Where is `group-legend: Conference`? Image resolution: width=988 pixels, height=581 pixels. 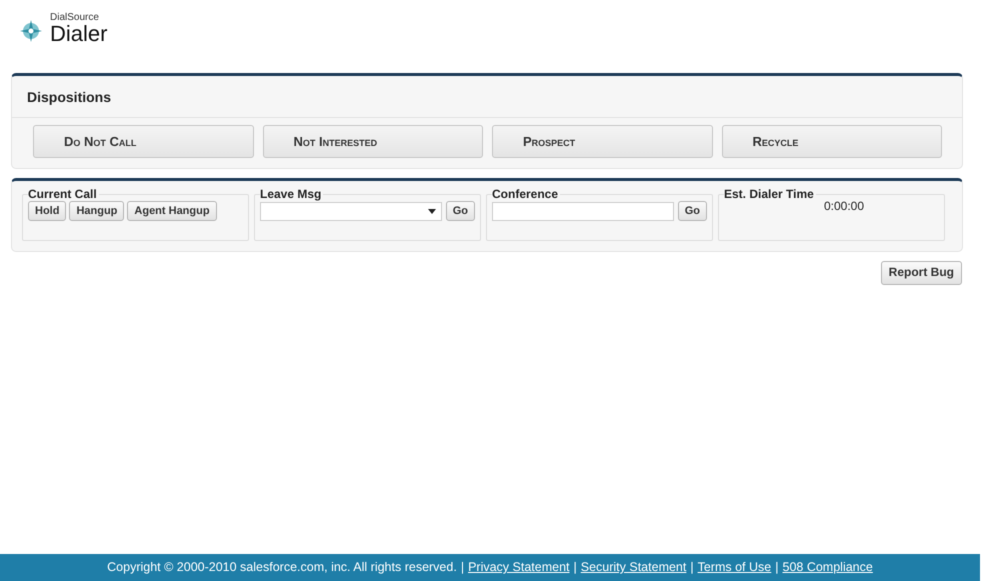
group-legend: Conference is located at coordinates (526, 195).